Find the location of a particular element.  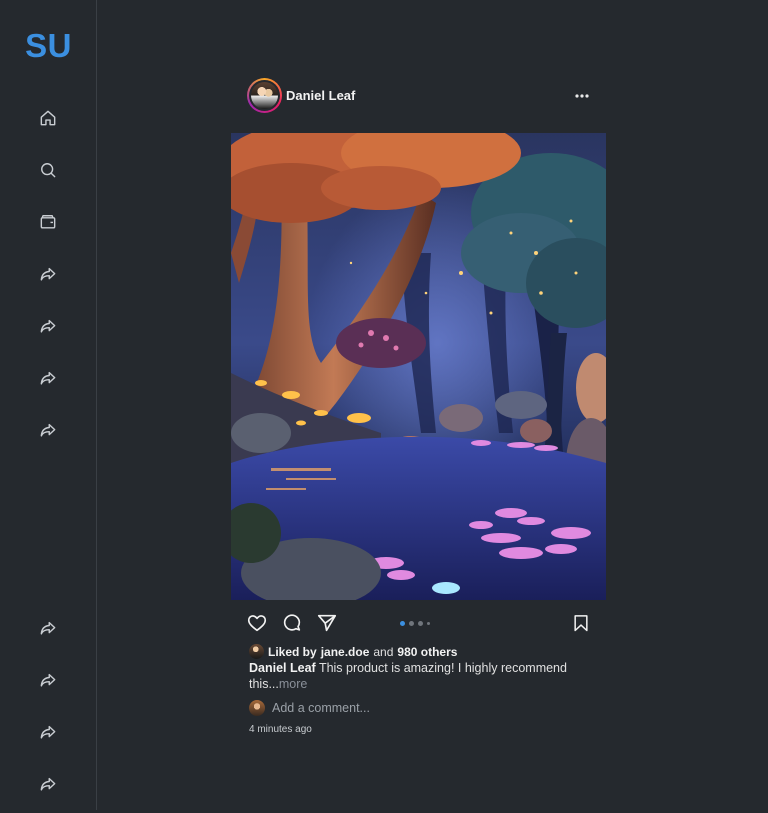

likes-others-link: 980 others is located at coordinates (427, 652).